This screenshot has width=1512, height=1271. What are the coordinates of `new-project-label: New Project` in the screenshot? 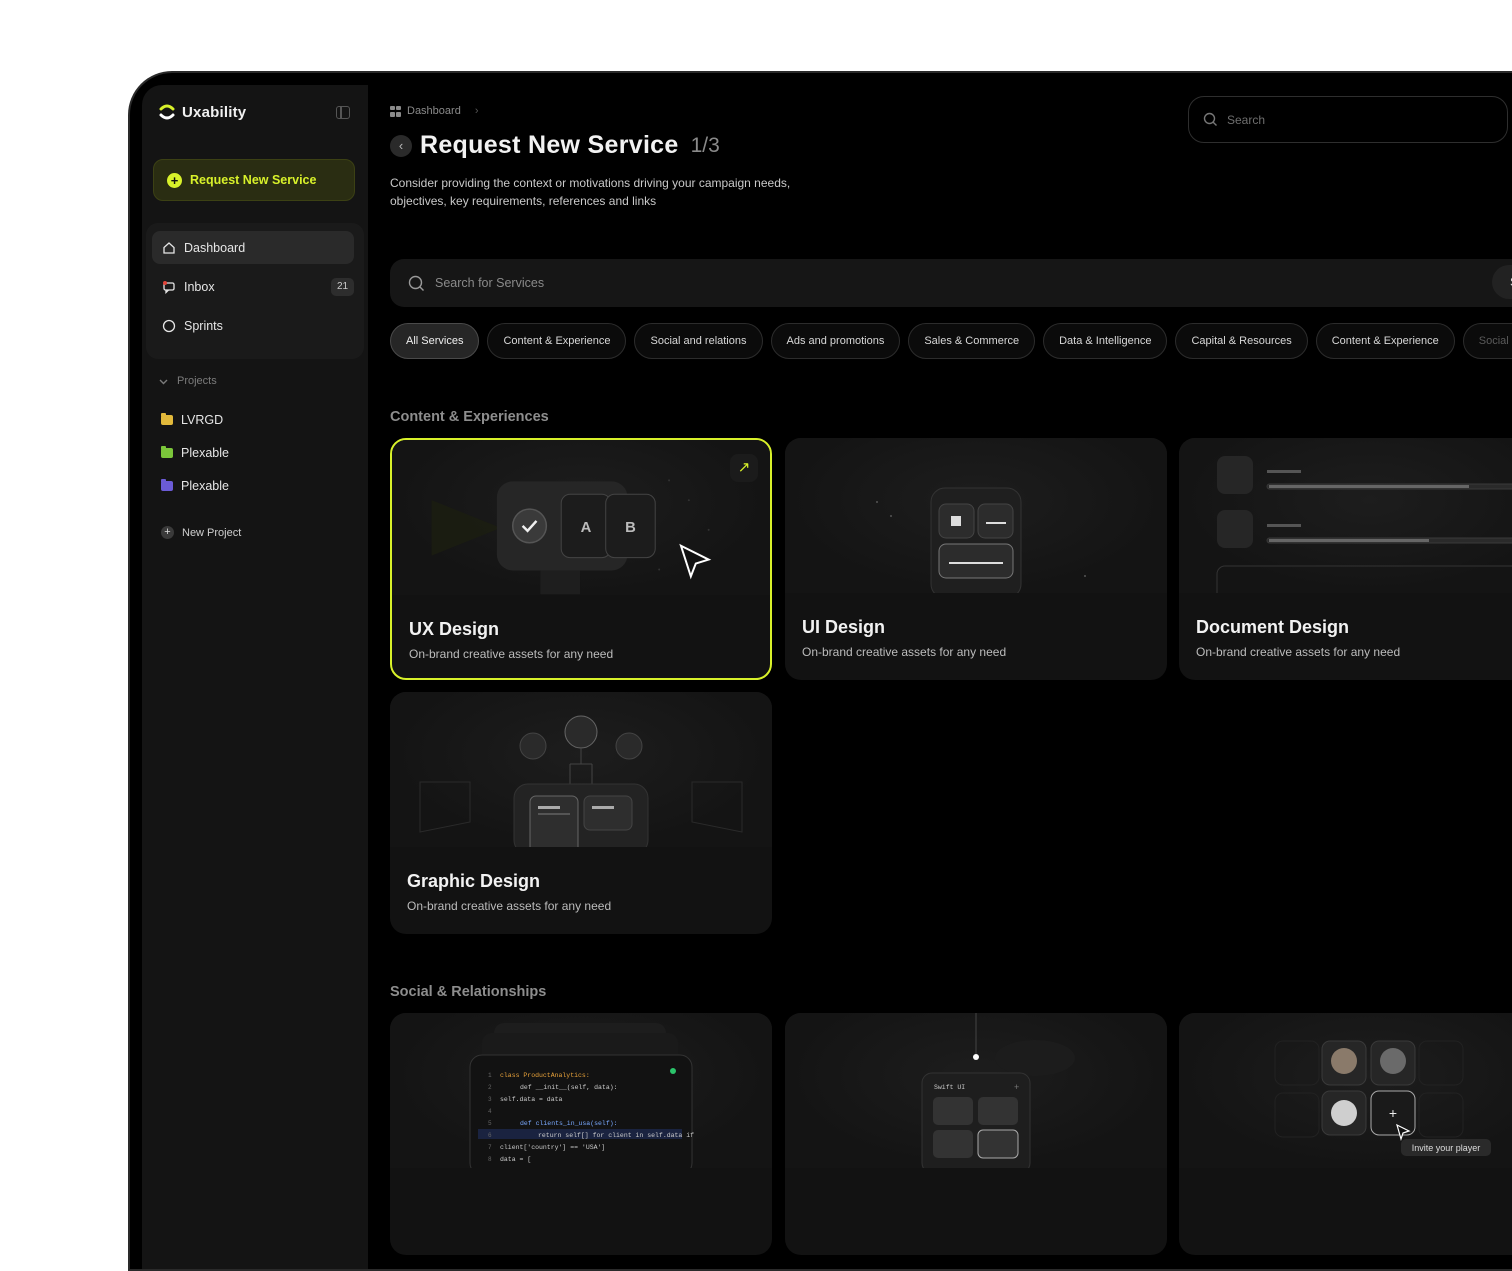 It's located at (212, 532).